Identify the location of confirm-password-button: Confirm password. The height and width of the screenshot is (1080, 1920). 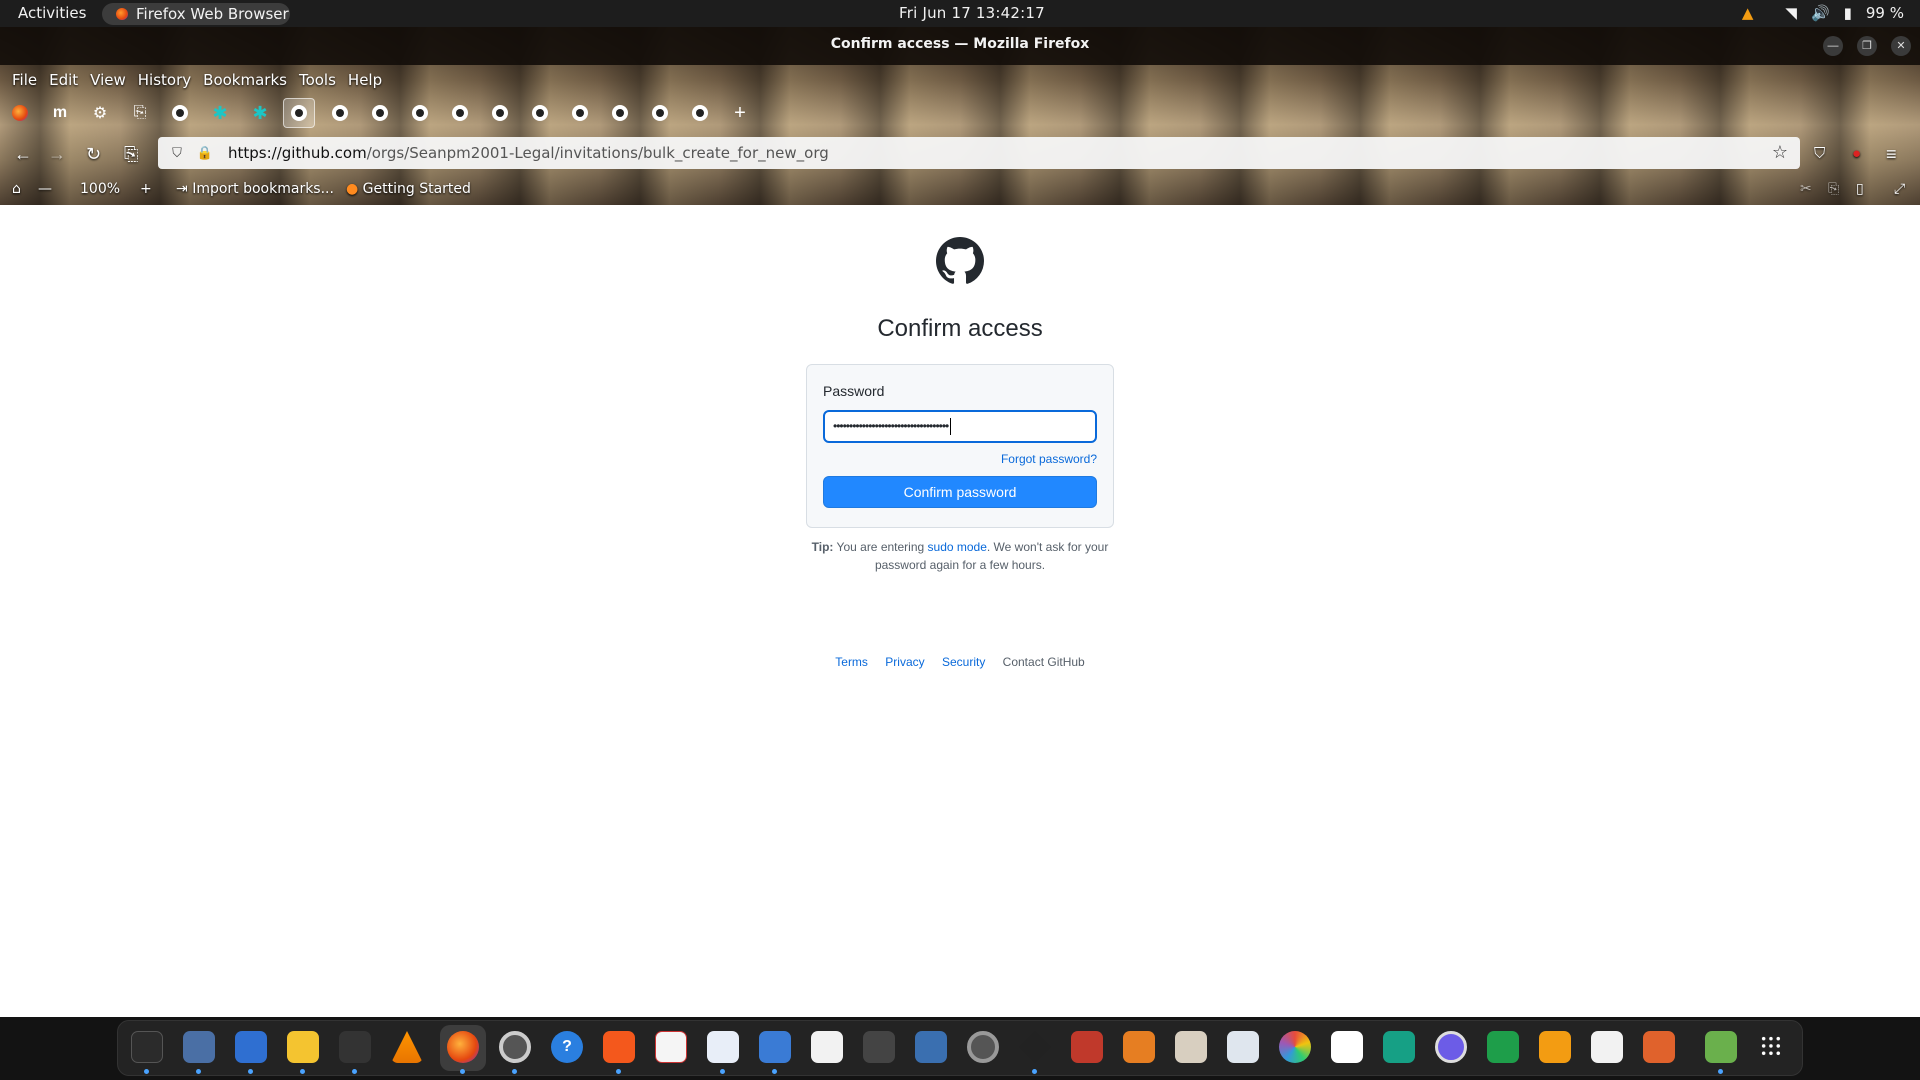
(960, 492).